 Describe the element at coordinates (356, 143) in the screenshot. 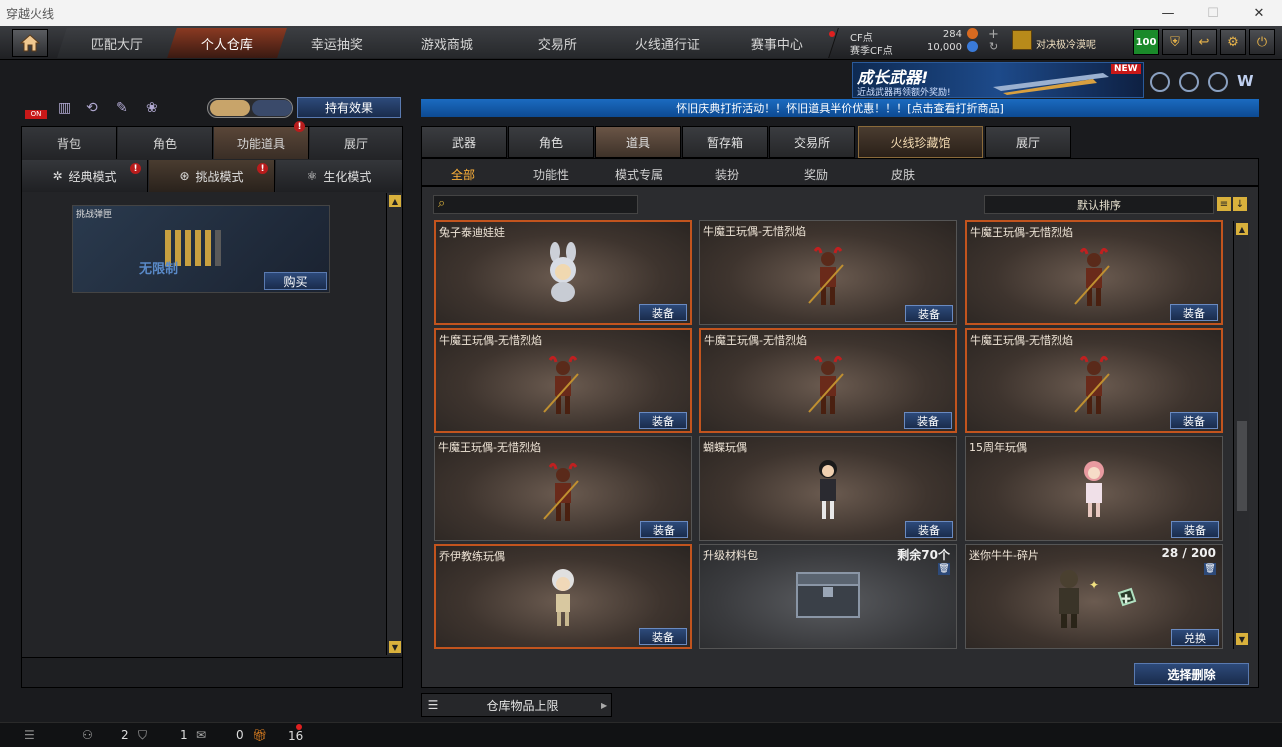

I see `tab-showroom: 展厅` at that location.